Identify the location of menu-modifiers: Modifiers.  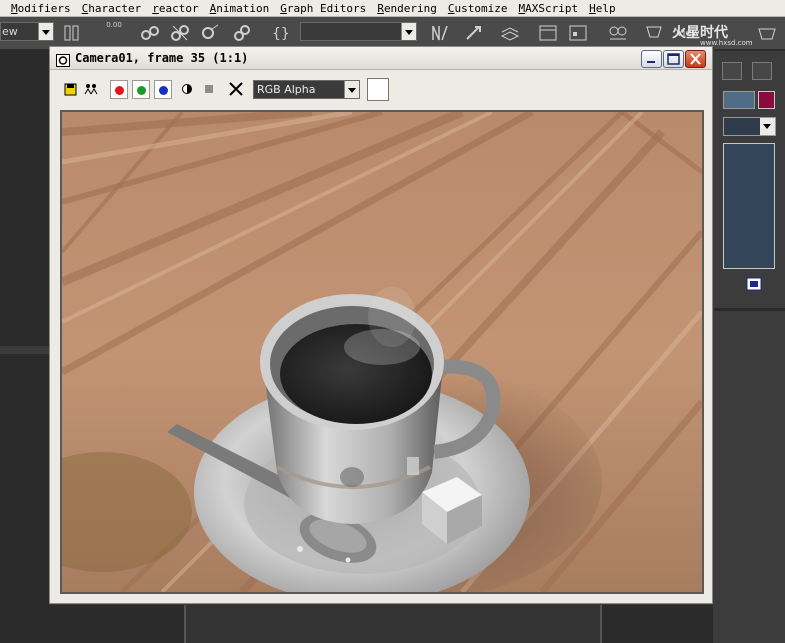
(41, 8).